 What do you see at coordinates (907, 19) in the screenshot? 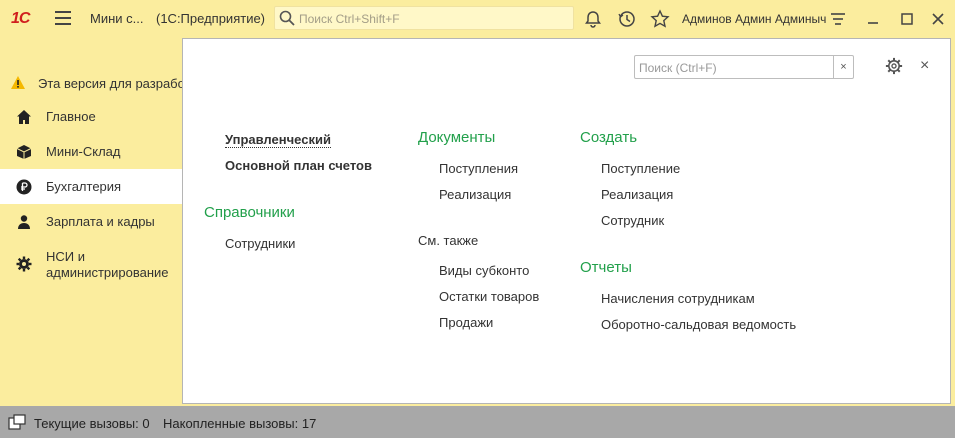
I see `maximize-icon` at bounding box center [907, 19].